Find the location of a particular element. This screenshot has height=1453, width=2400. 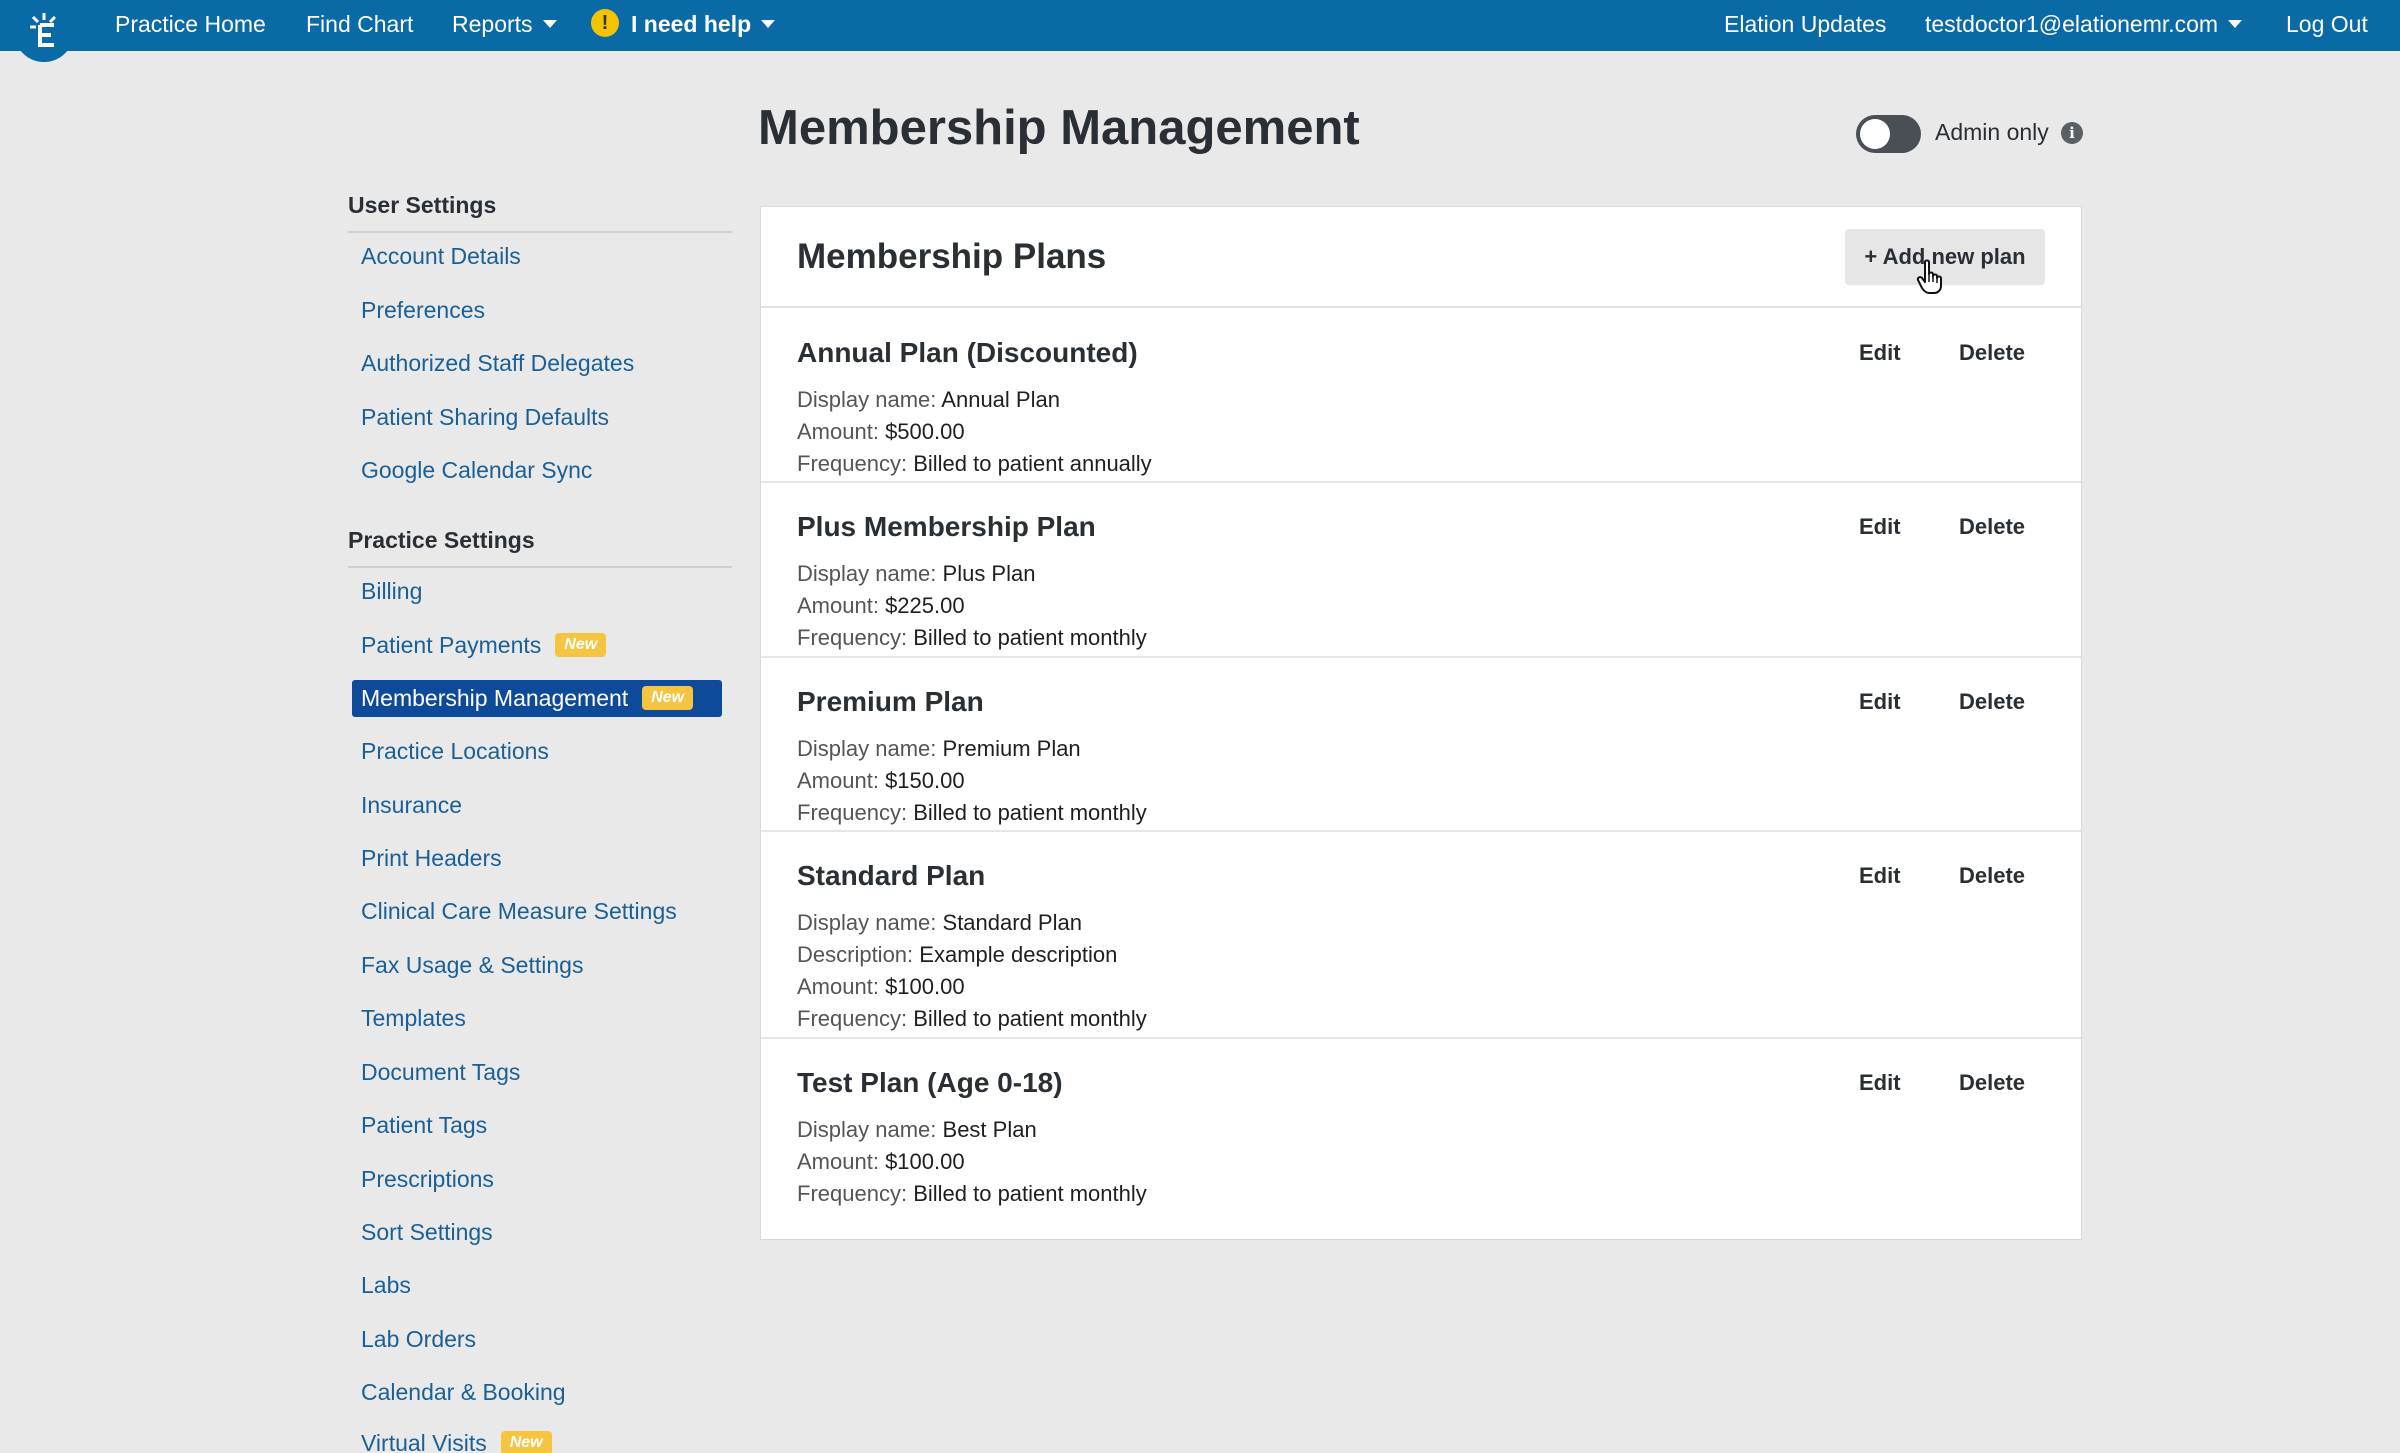

plan-display-name: Display name: Best Plan is located at coordinates (917, 1129).